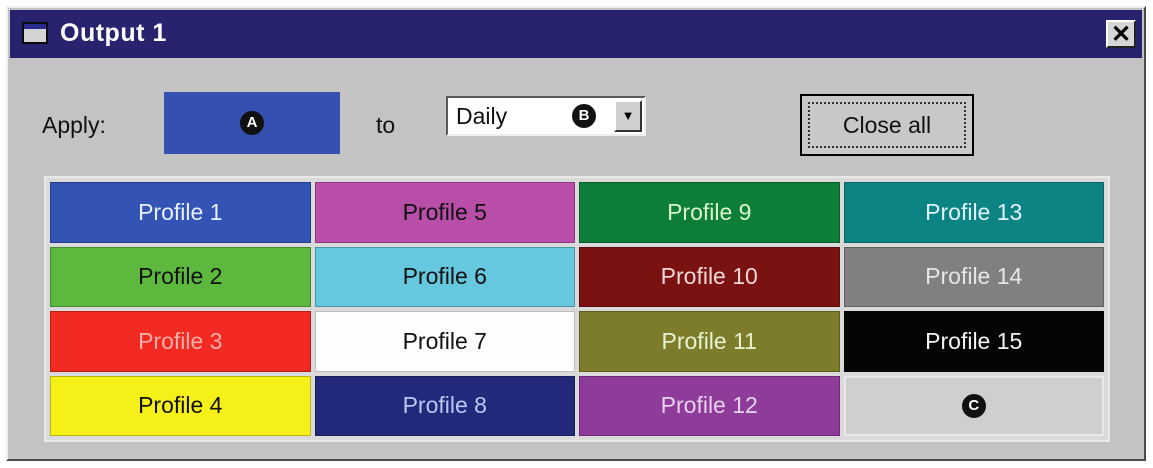 The height and width of the screenshot is (468, 1153). I want to click on profile-label: Profile 3, so click(180, 340).